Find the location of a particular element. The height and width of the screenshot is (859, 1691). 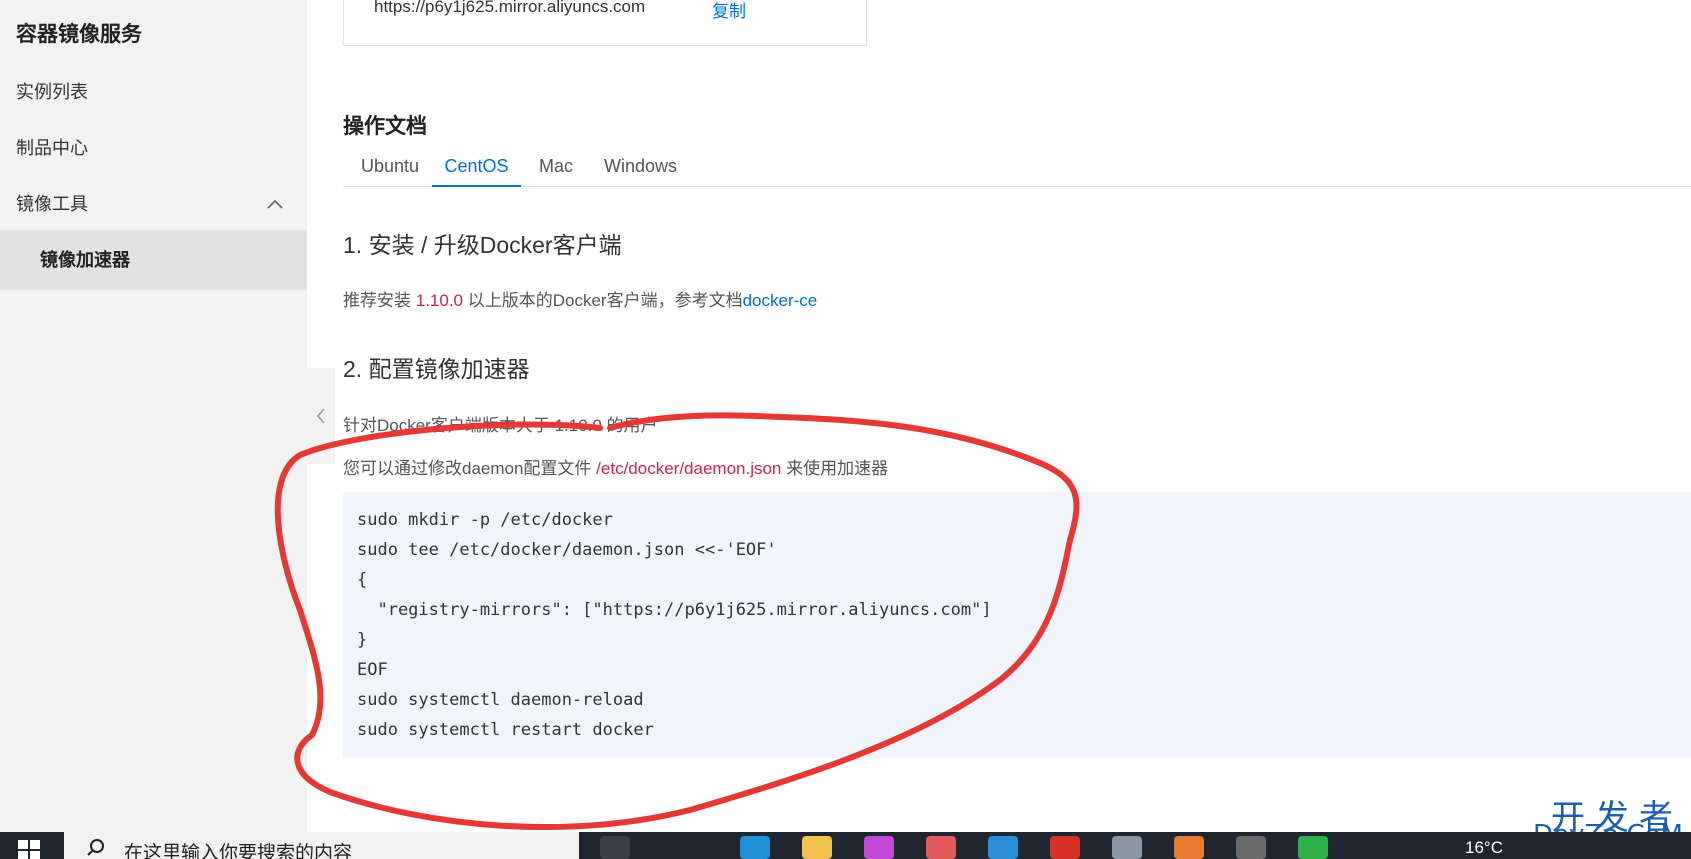

version-highlight: 1.10.0 is located at coordinates (439, 300).